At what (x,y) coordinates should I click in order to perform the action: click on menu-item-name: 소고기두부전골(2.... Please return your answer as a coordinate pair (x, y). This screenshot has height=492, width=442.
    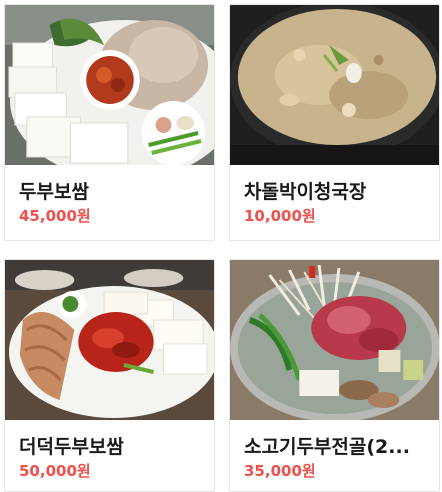
    Looking at the image, I should click on (327, 447).